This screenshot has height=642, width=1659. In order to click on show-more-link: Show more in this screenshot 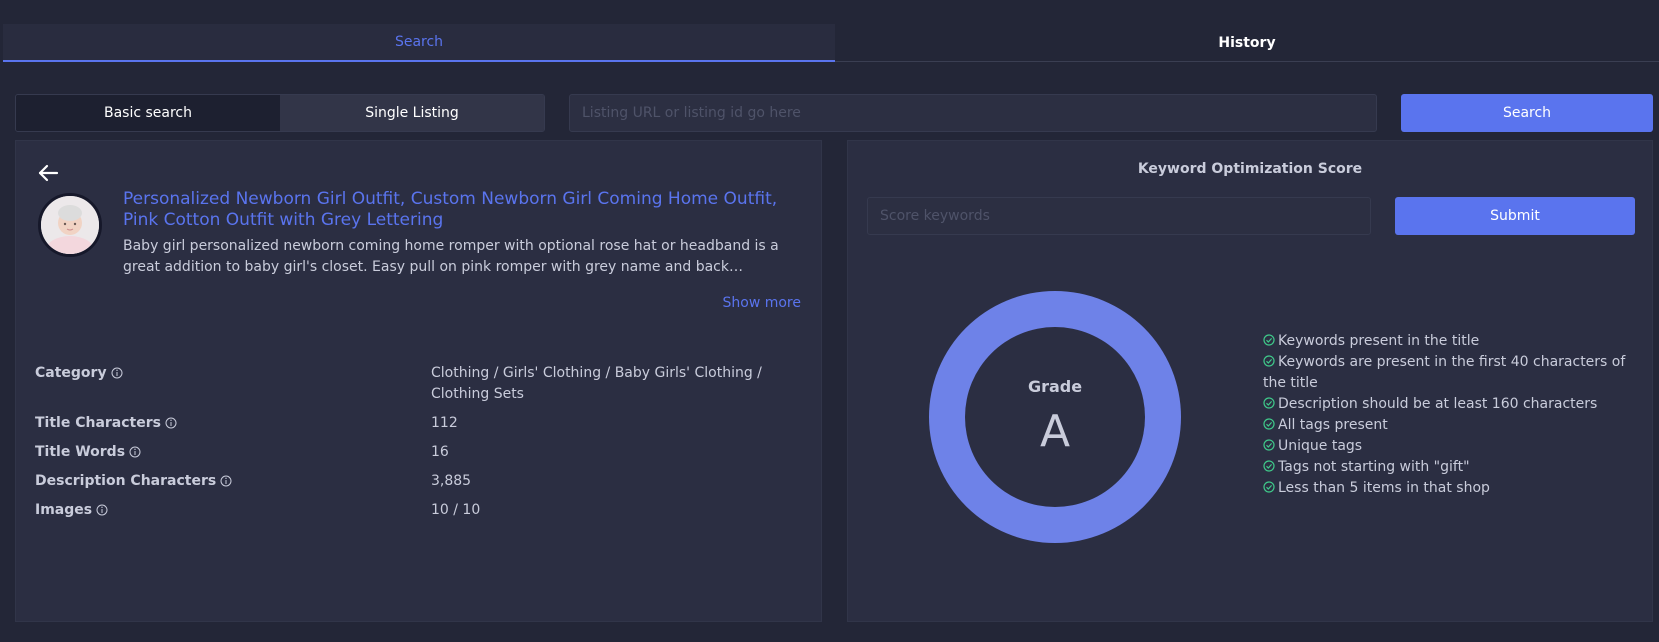, I will do `click(762, 303)`.